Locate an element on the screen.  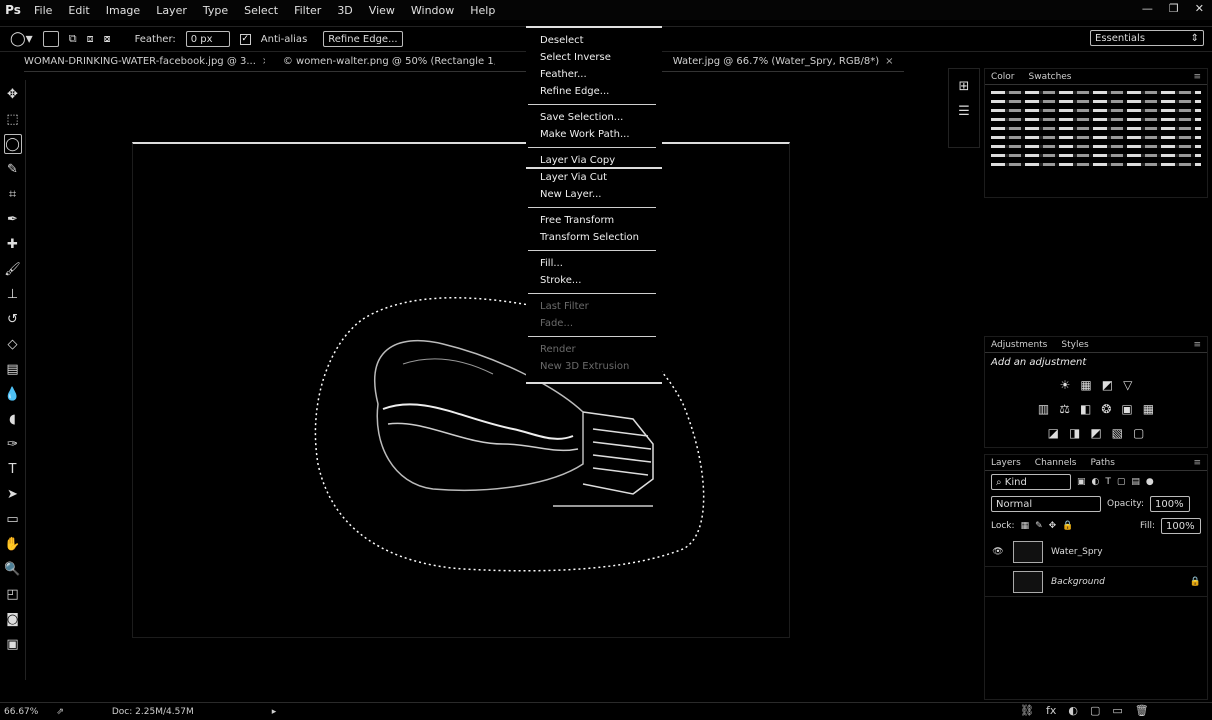
shape-tool-icon: ▭ is located at coordinates (13, 519).